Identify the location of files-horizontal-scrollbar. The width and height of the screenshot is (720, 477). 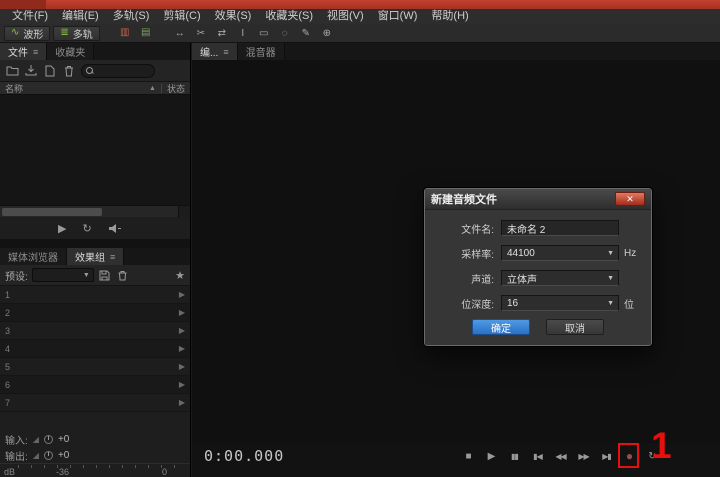
(95, 211).